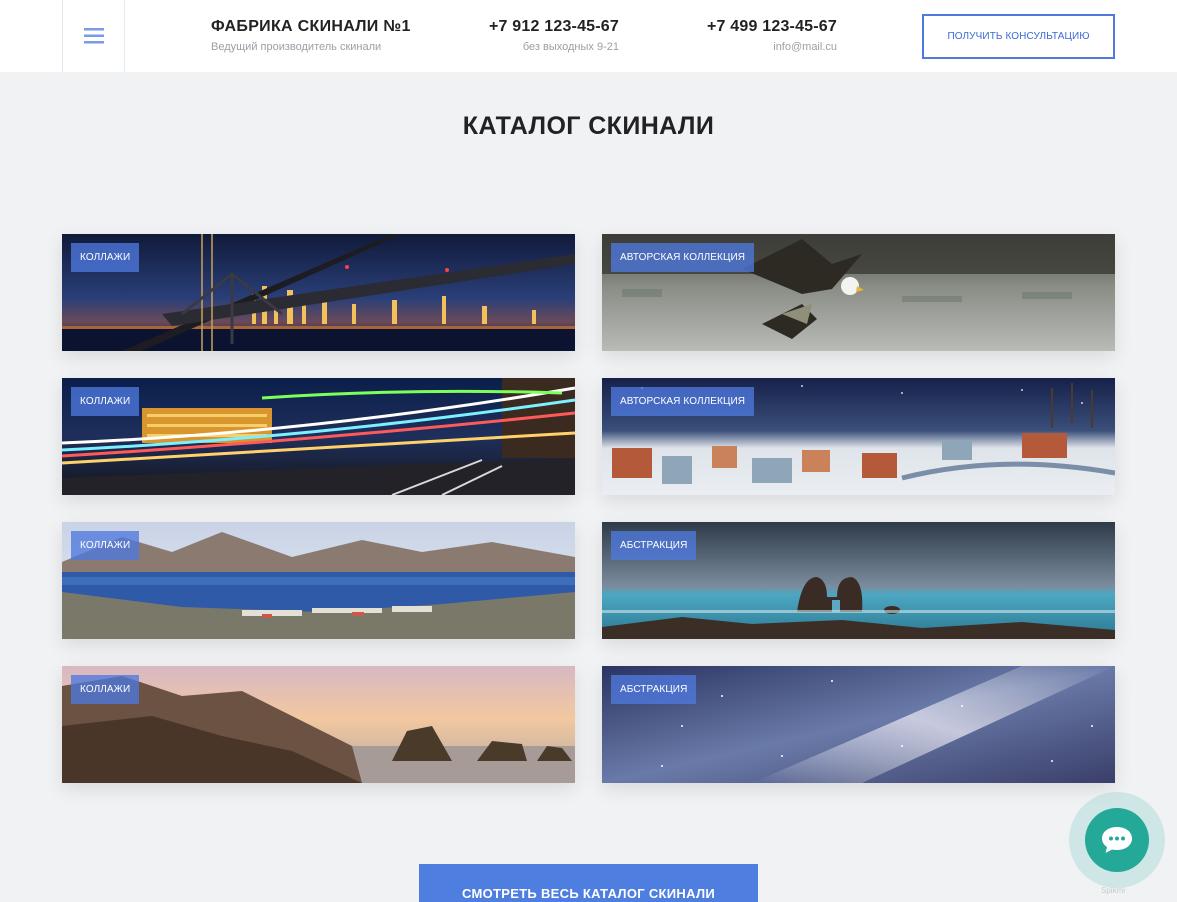 The height and width of the screenshot is (902, 1177). What do you see at coordinates (763, 47) in the screenshot?
I see `email-link: info@mail.cu` at bounding box center [763, 47].